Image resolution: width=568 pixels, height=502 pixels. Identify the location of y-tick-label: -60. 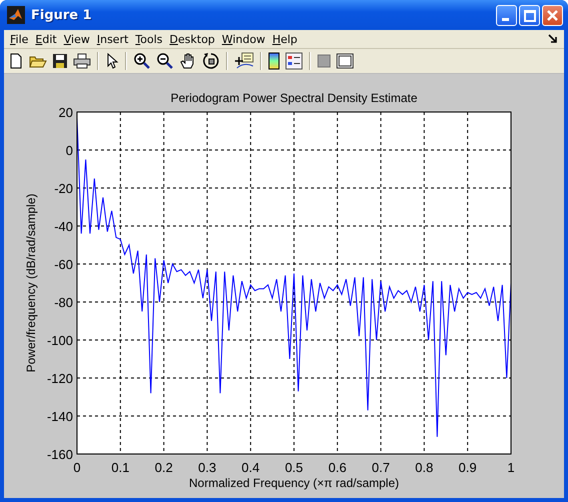
(63, 264).